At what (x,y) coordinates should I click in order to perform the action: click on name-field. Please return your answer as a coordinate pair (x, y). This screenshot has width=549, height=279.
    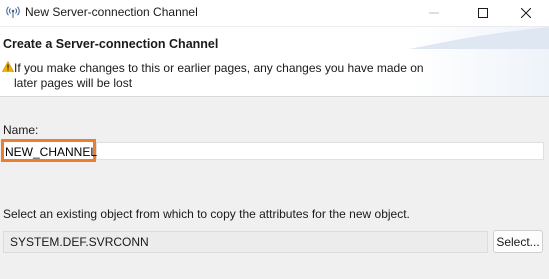
    Looking at the image, I should click on (320, 151).